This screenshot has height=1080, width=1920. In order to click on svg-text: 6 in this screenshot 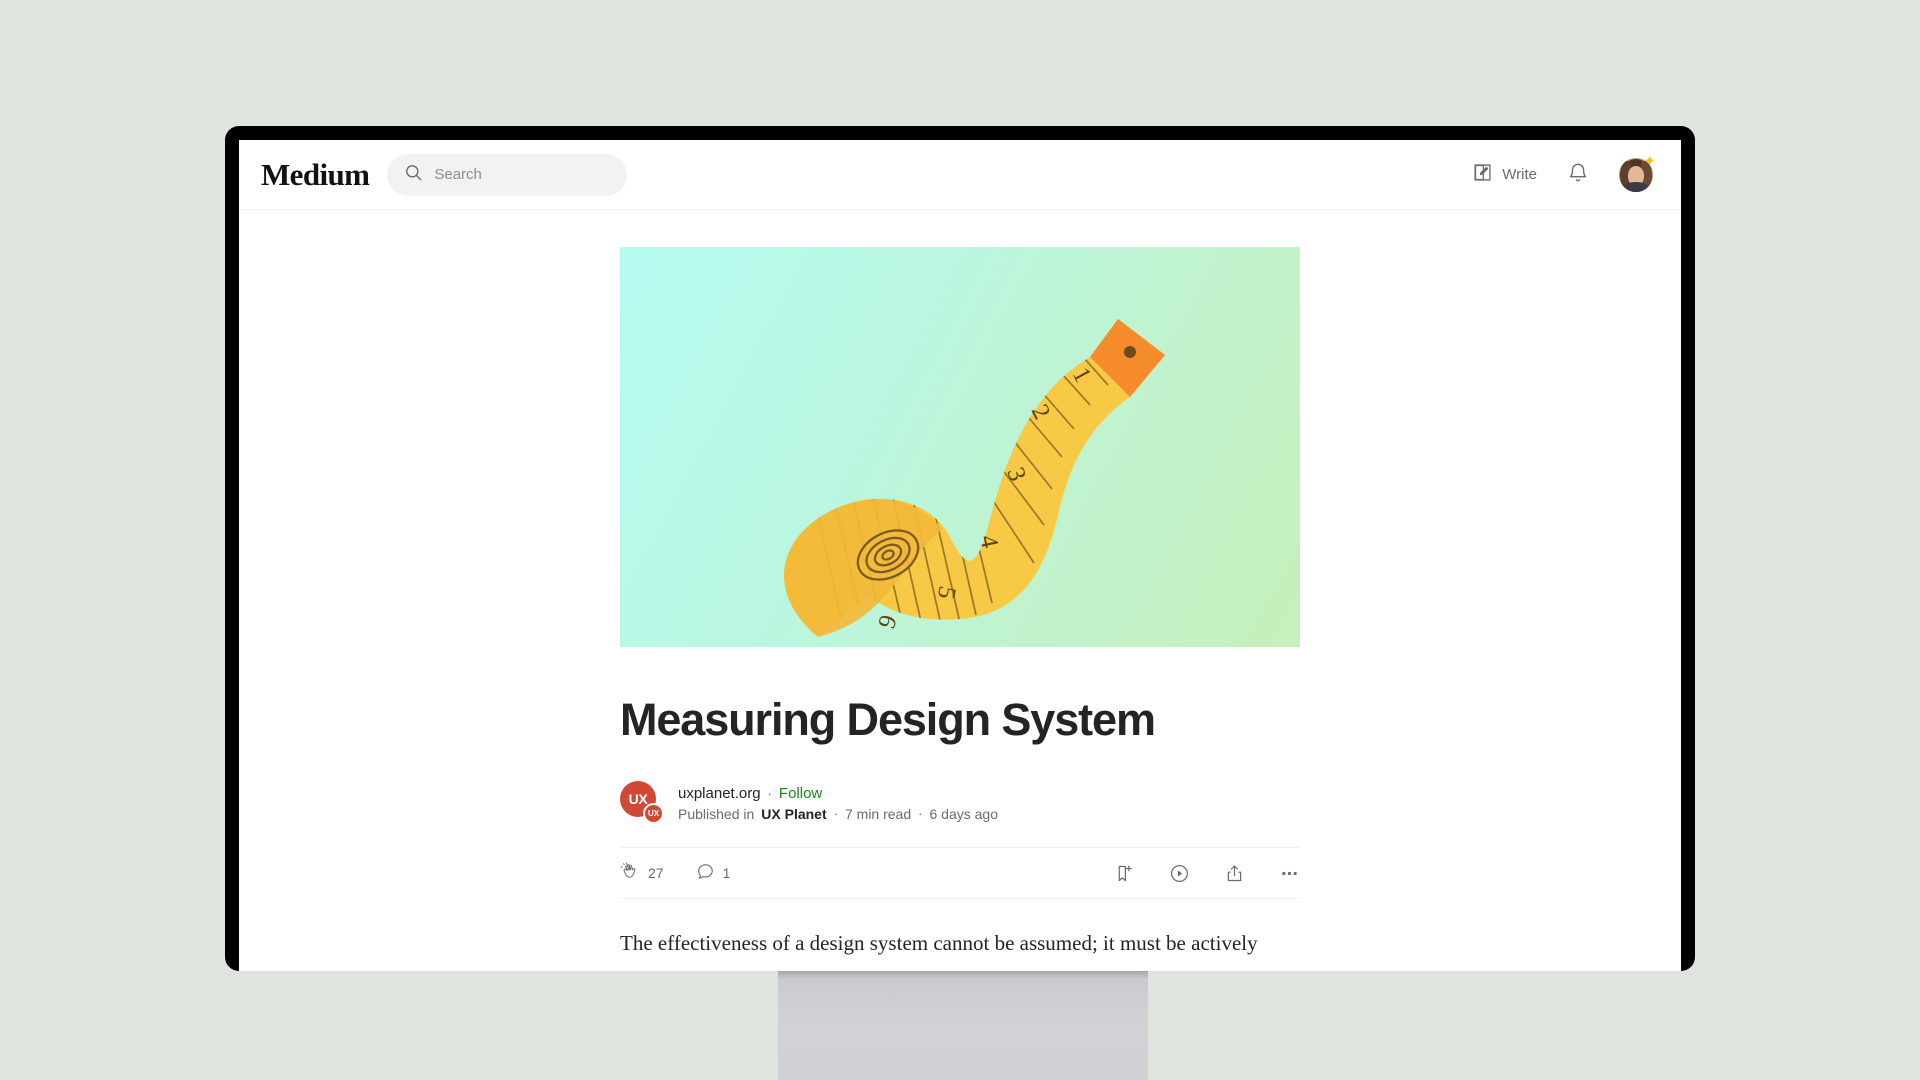, I will do `click(887, 621)`.